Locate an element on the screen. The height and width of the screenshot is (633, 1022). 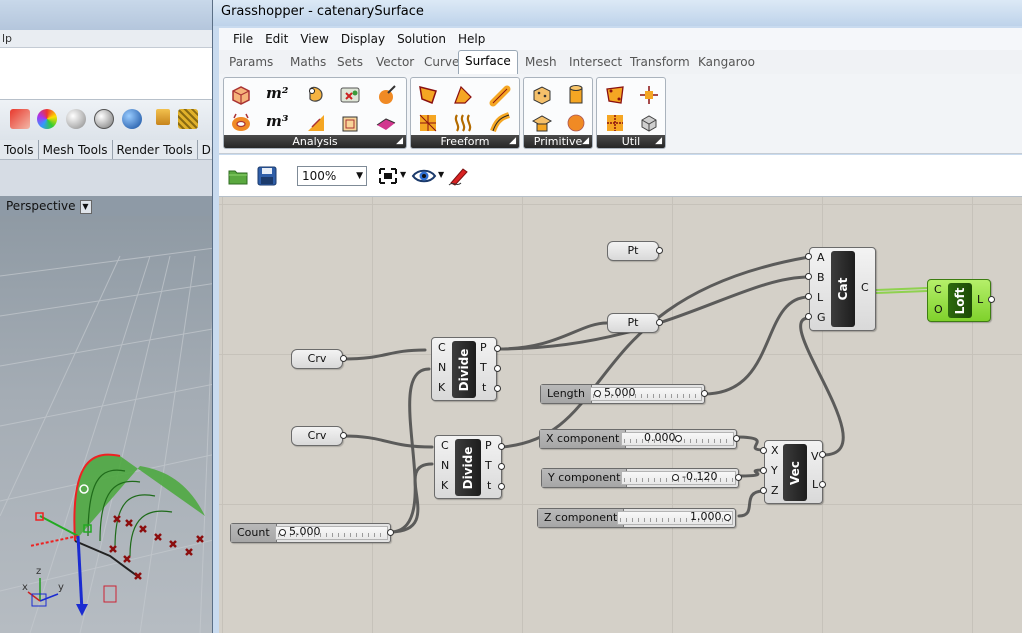
cat-l-grip is located at coordinates (808, 296).